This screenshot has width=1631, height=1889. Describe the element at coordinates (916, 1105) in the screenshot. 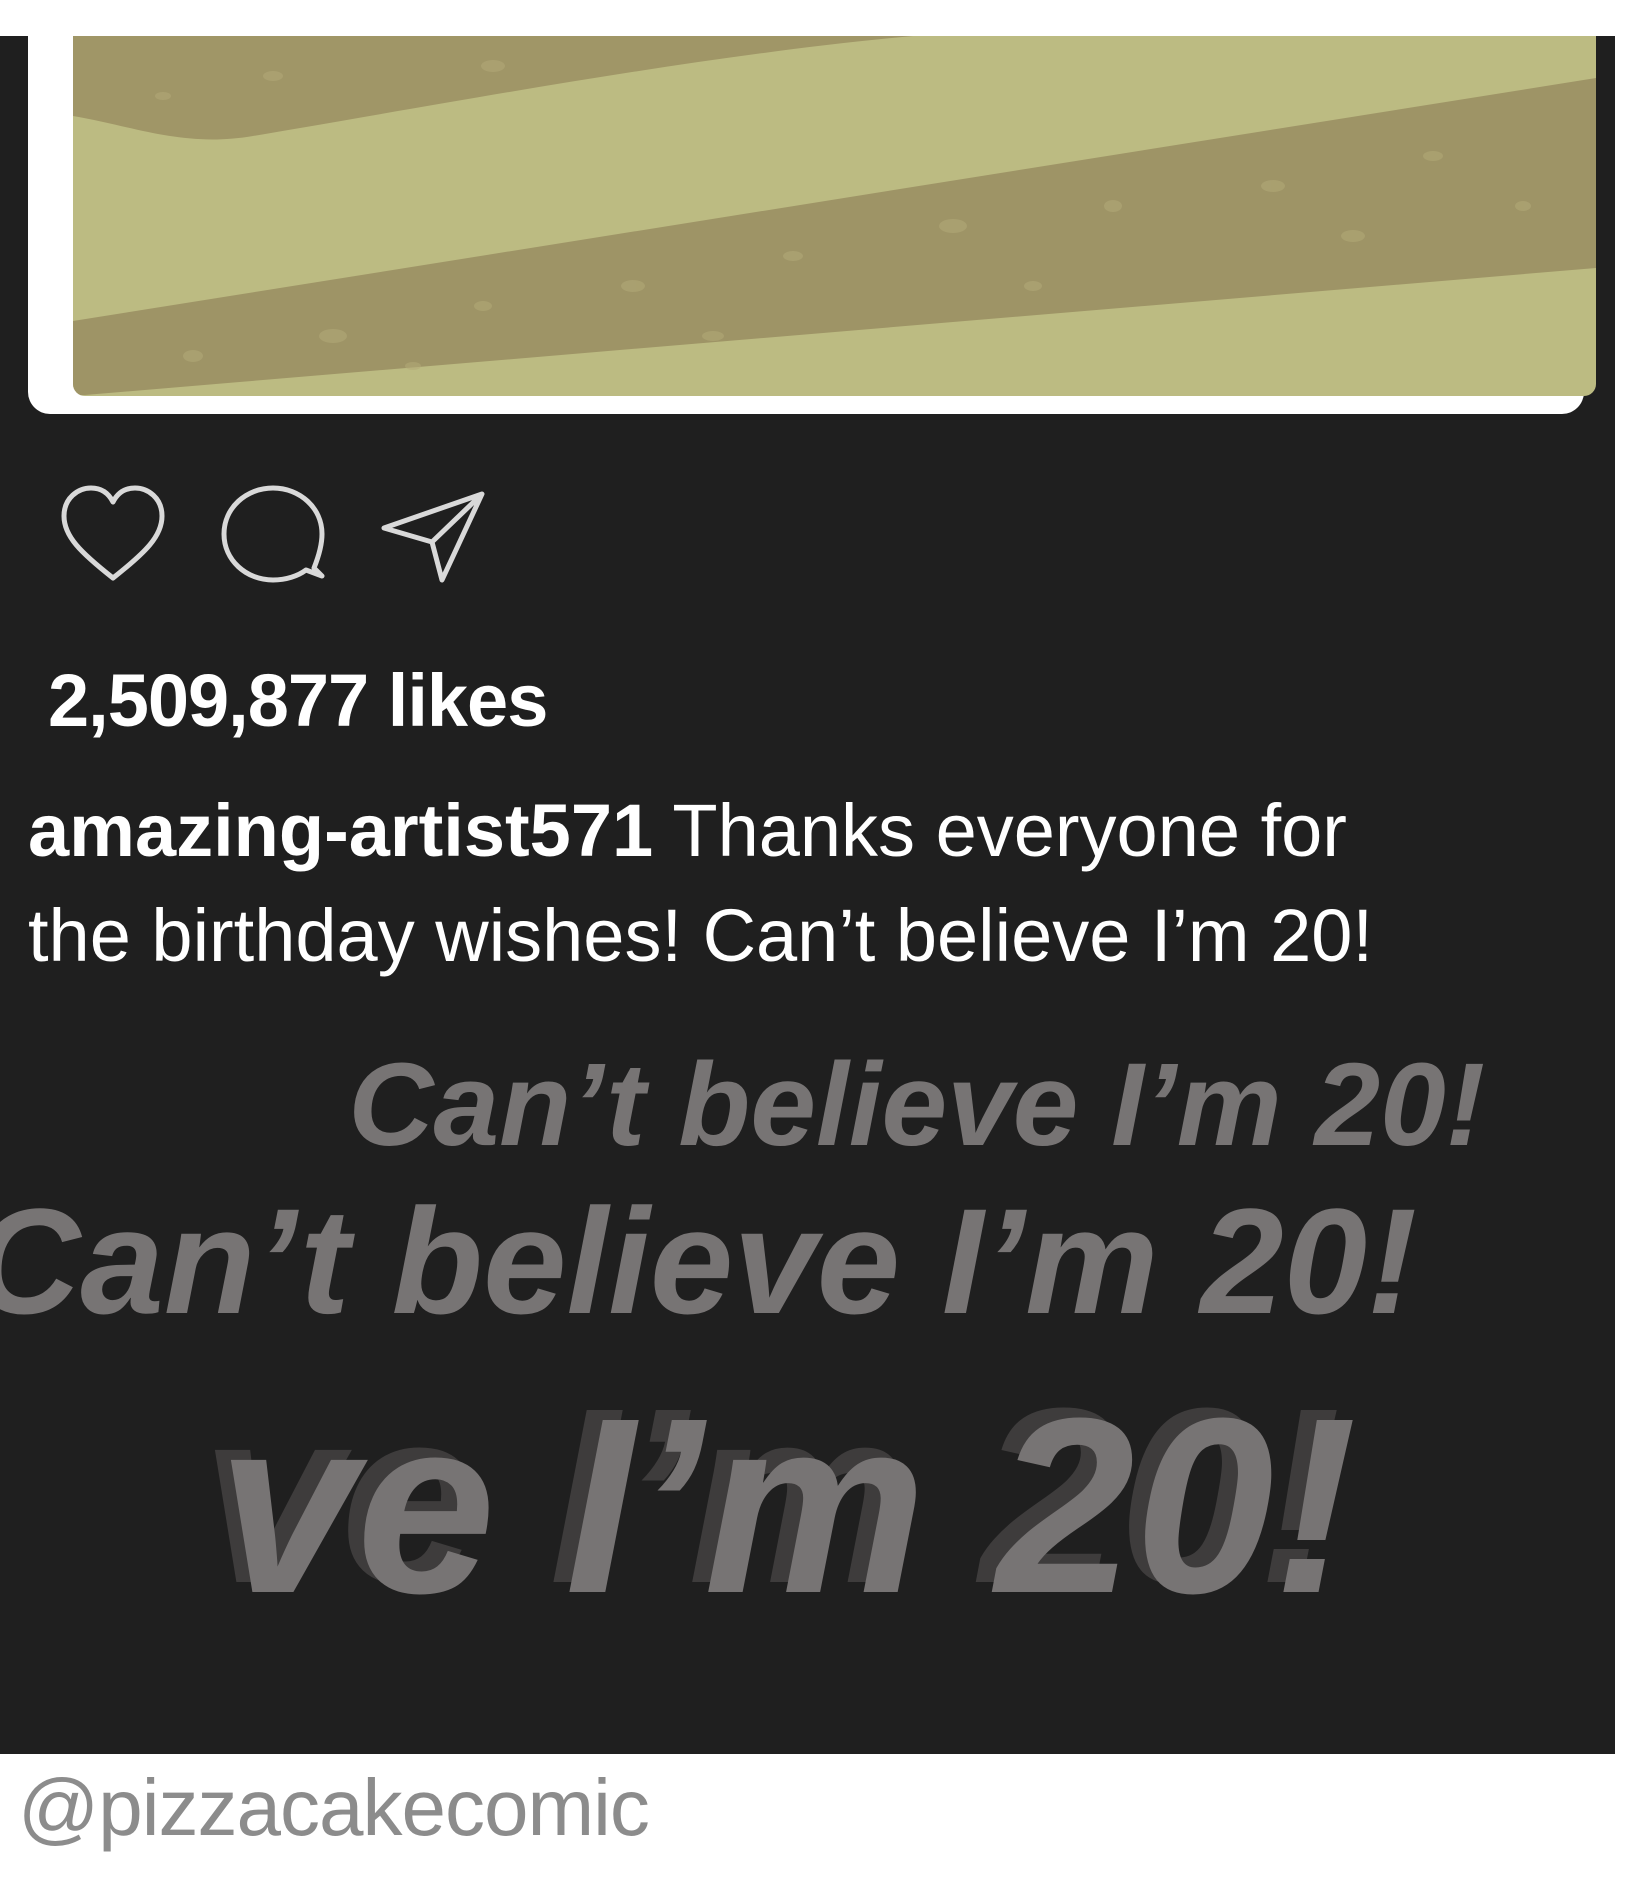

I see `echo-text-small: Can’t believe I’m 20!` at that location.